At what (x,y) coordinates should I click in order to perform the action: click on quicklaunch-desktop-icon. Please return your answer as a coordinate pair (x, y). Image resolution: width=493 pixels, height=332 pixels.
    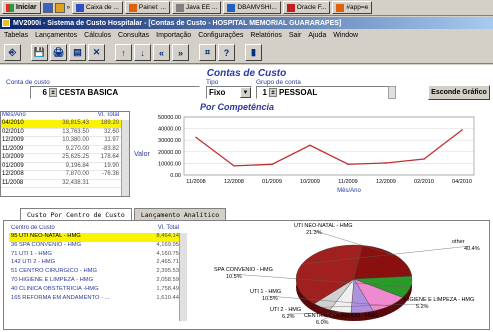
    Looking at the image, I should click on (47, 7).